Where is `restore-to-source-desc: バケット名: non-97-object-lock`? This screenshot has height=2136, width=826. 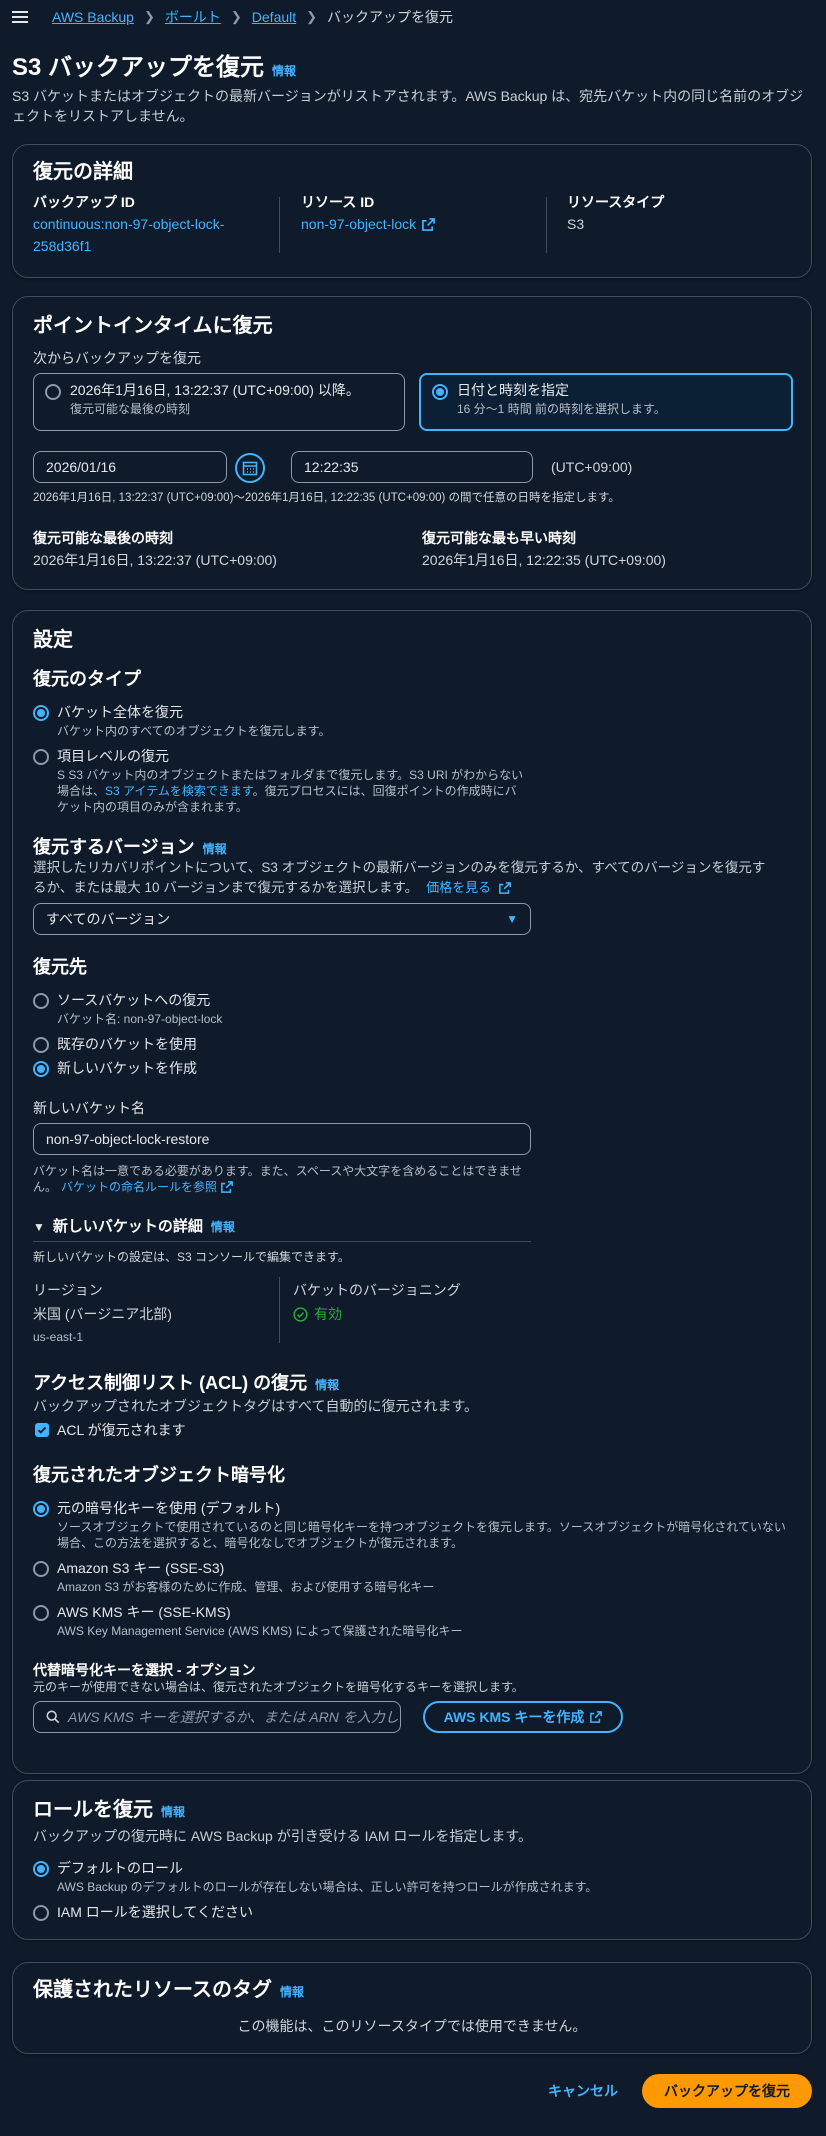 restore-to-source-desc: バケット名: non-97-object-lock is located at coordinates (140, 1019).